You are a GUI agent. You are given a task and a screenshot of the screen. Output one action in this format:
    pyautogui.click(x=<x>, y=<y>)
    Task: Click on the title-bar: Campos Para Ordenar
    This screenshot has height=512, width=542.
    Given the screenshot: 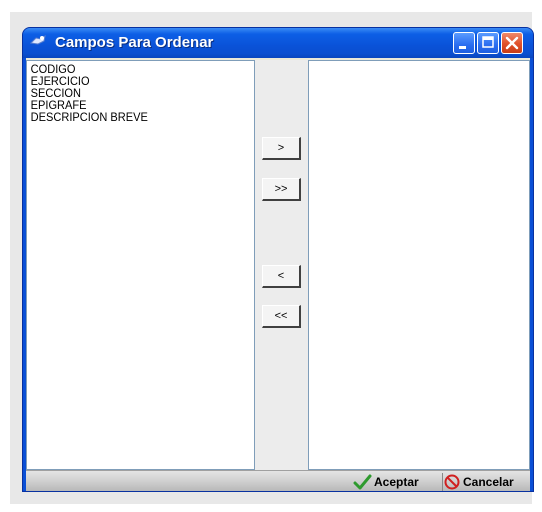 What is the action you would take?
    pyautogui.click(x=278, y=43)
    